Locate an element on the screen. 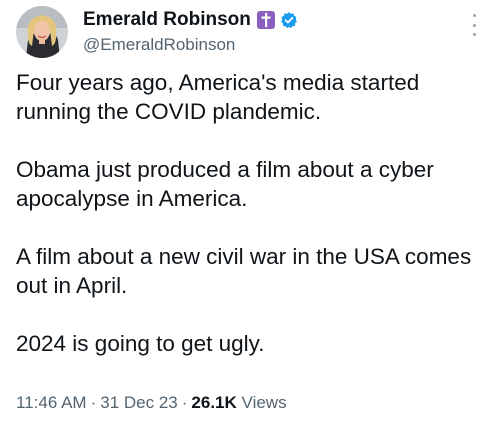 The width and height of the screenshot is (500, 423). avatar-image is located at coordinates (42, 32).